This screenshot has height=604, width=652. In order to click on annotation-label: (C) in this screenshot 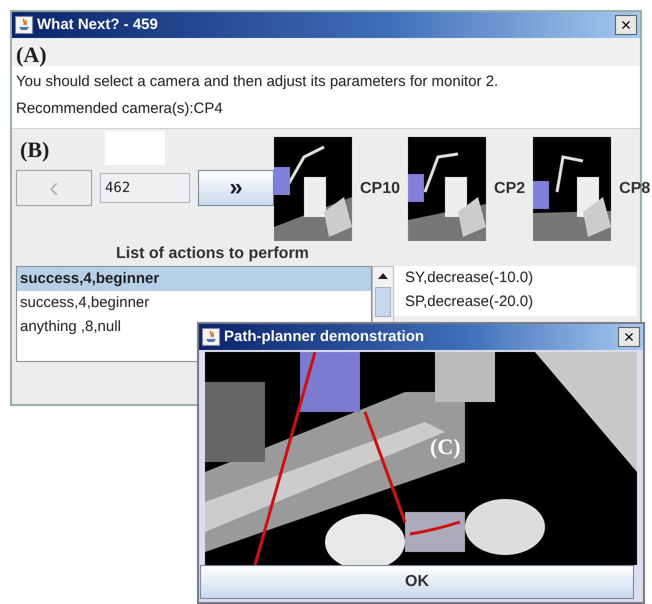, I will do `click(445, 447)`.